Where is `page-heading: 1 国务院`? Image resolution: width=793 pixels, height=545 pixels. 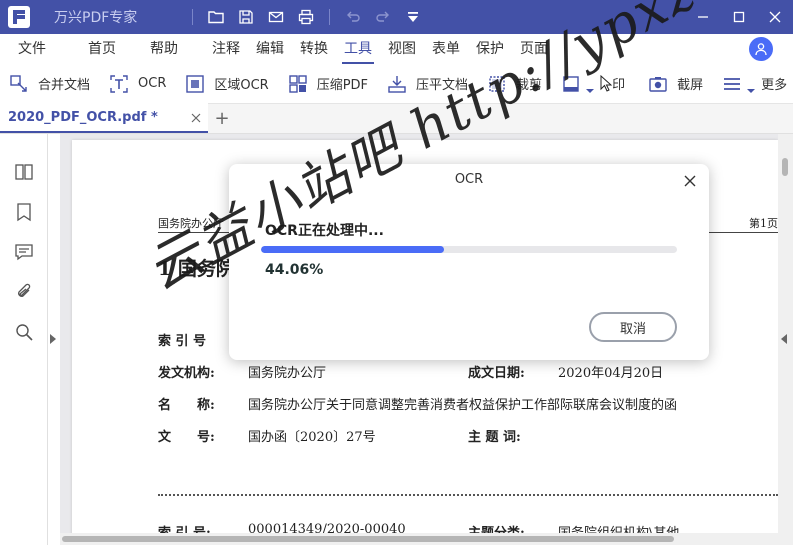
page-heading: 1 国务院 is located at coordinates (196, 269).